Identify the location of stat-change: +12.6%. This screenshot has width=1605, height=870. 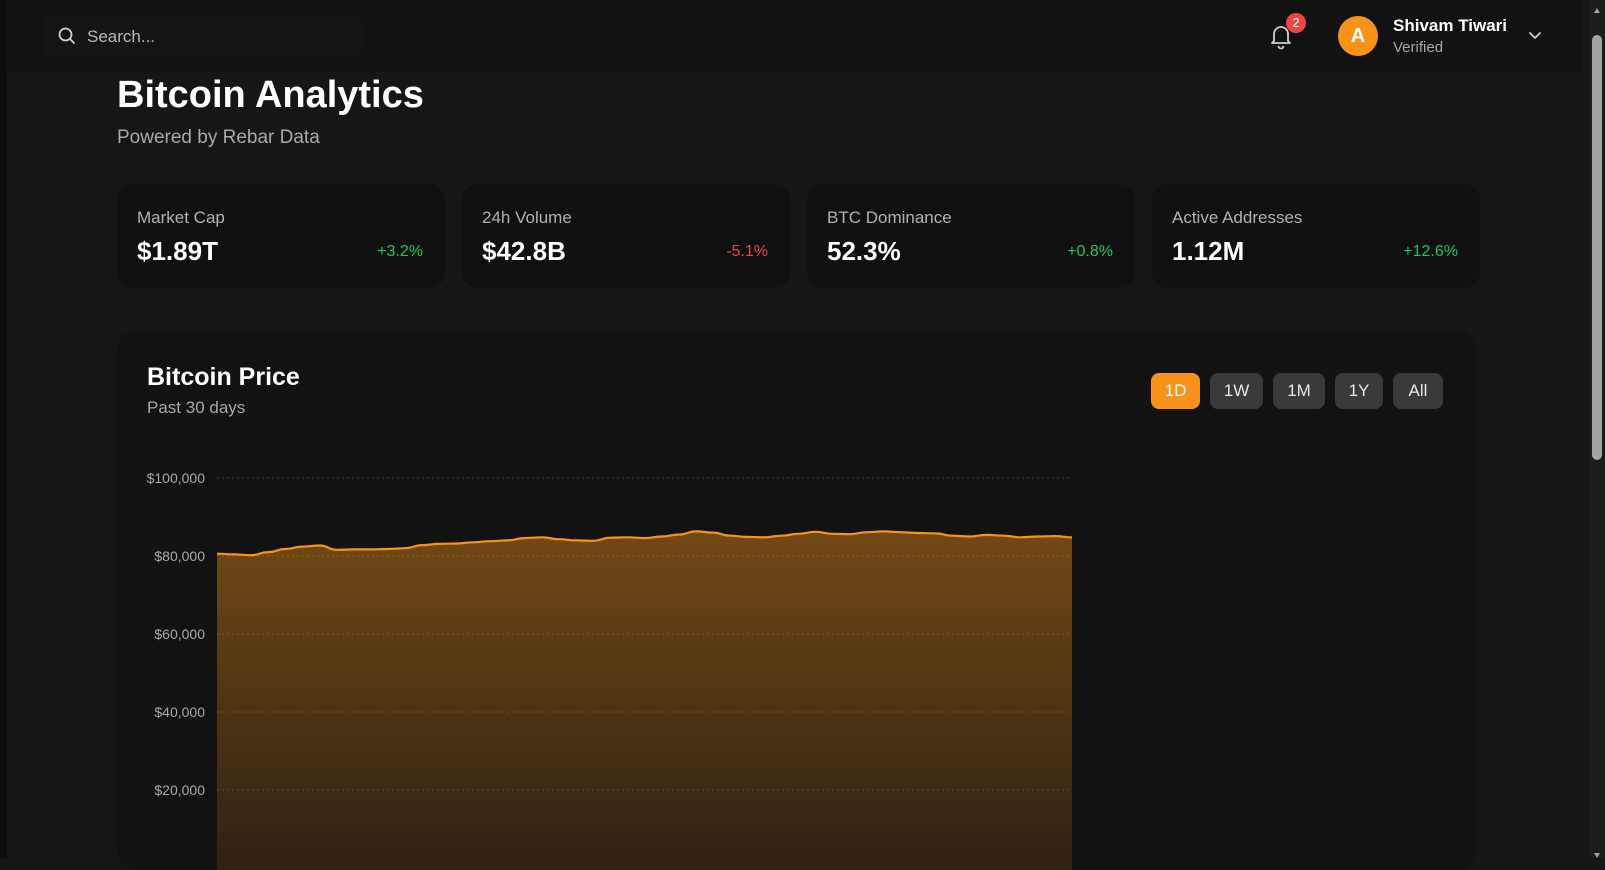
(1430, 251).